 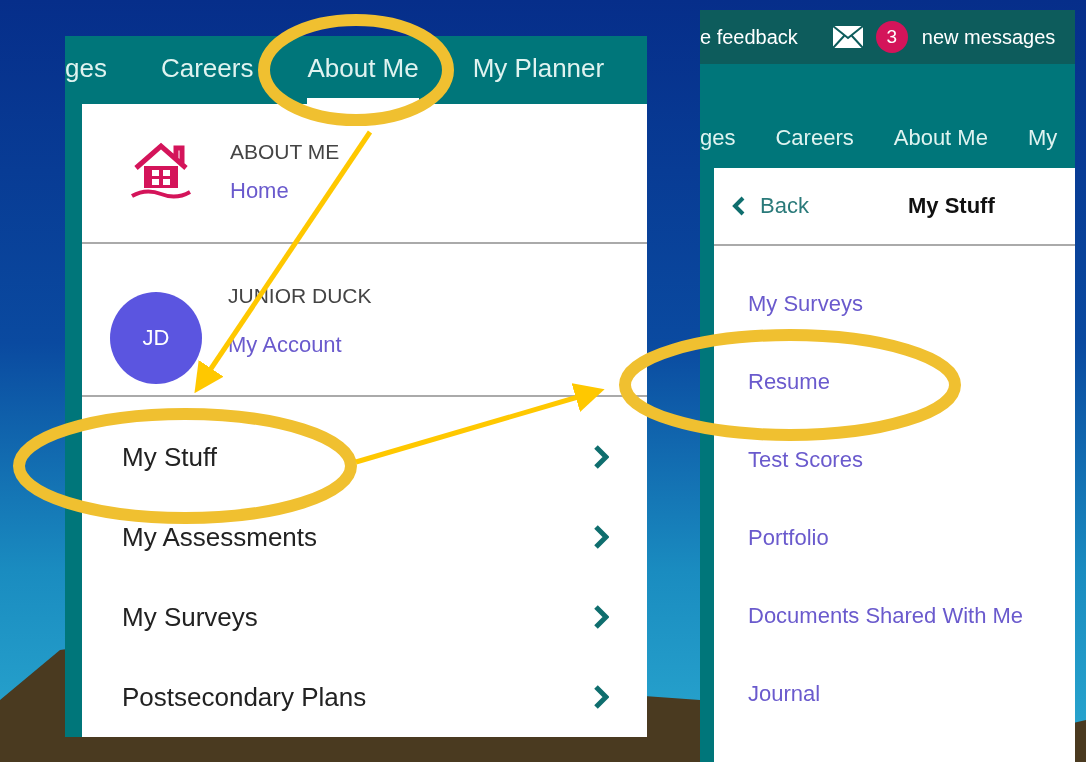 What do you see at coordinates (364, 617) in the screenshot?
I see `menu-item: My Surveys` at bounding box center [364, 617].